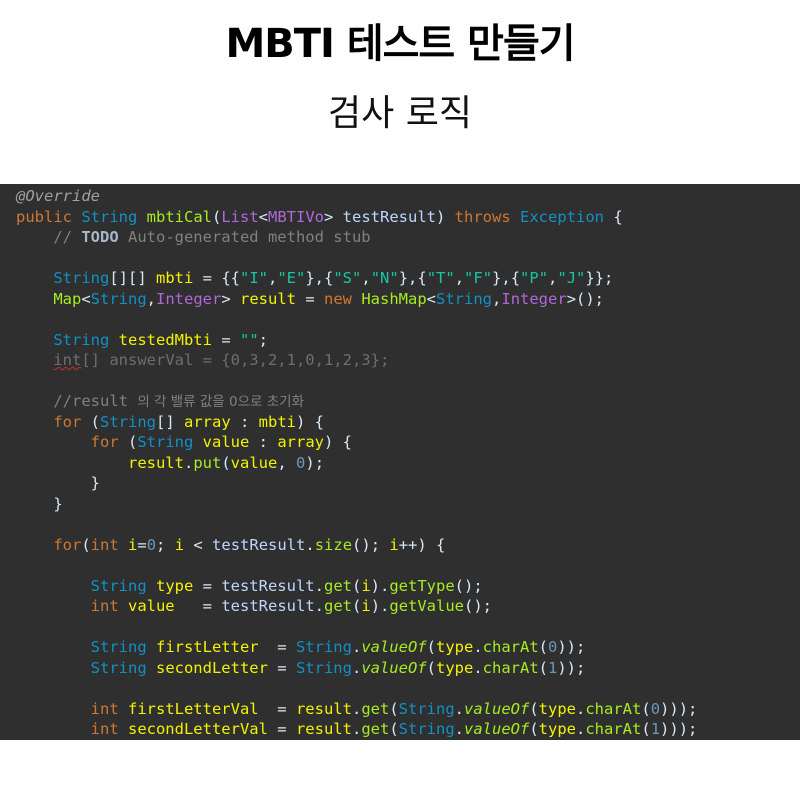 The image size is (800, 800). What do you see at coordinates (356, 340) in the screenshot?
I see `code-line: String testedMbti = "";` at bounding box center [356, 340].